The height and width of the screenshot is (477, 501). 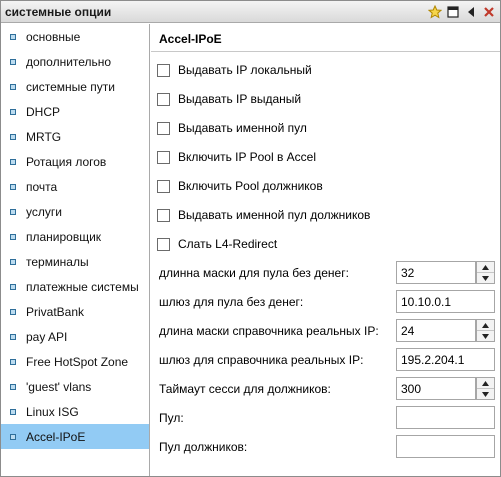 I want to click on sidebar-item-linux-isg: Linux ISG, so click(x=75, y=411).